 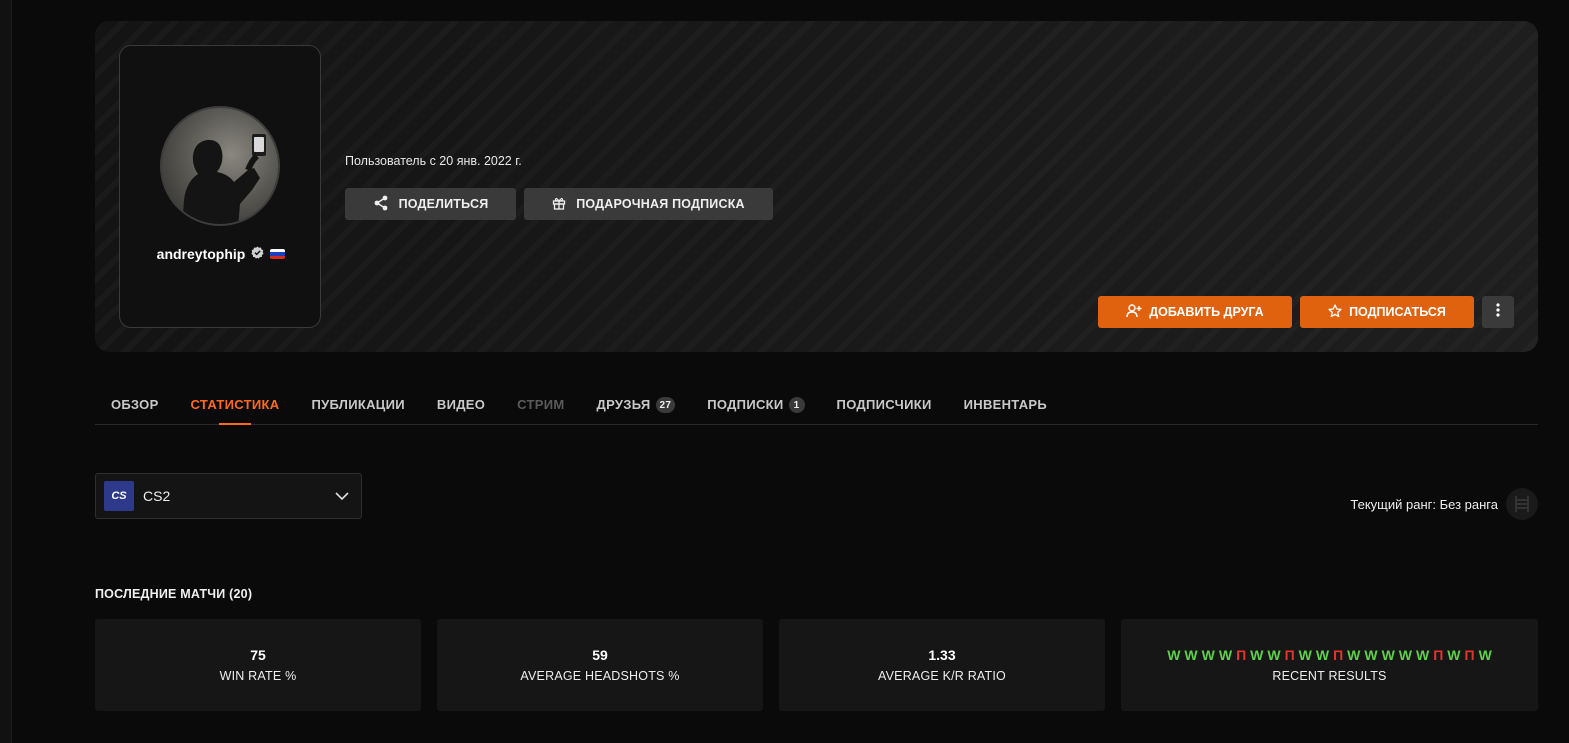 I want to click on stat-card-headshots: 59 AVERAGE HEADSHOTS %, so click(x=600, y=665).